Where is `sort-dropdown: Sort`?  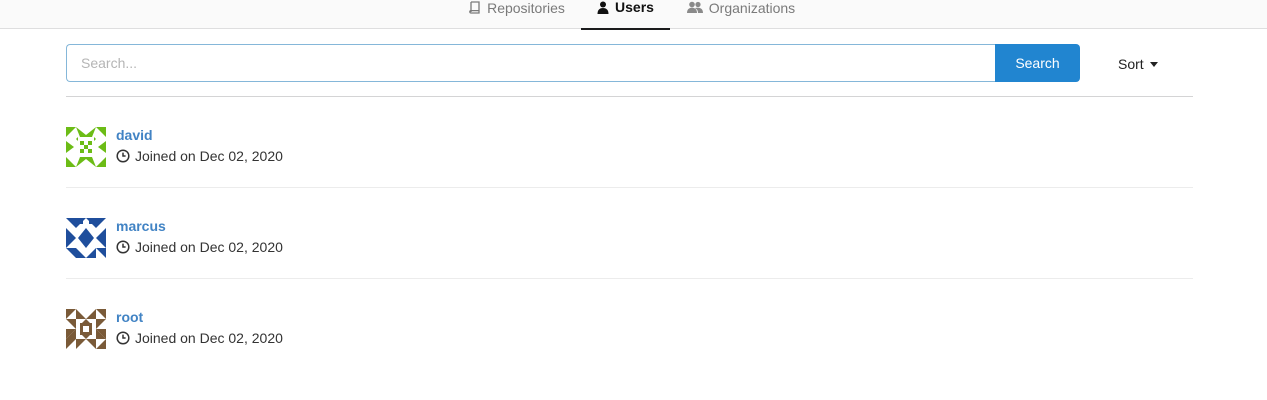
sort-dropdown: Sort is located at coordinates (1138, 64).